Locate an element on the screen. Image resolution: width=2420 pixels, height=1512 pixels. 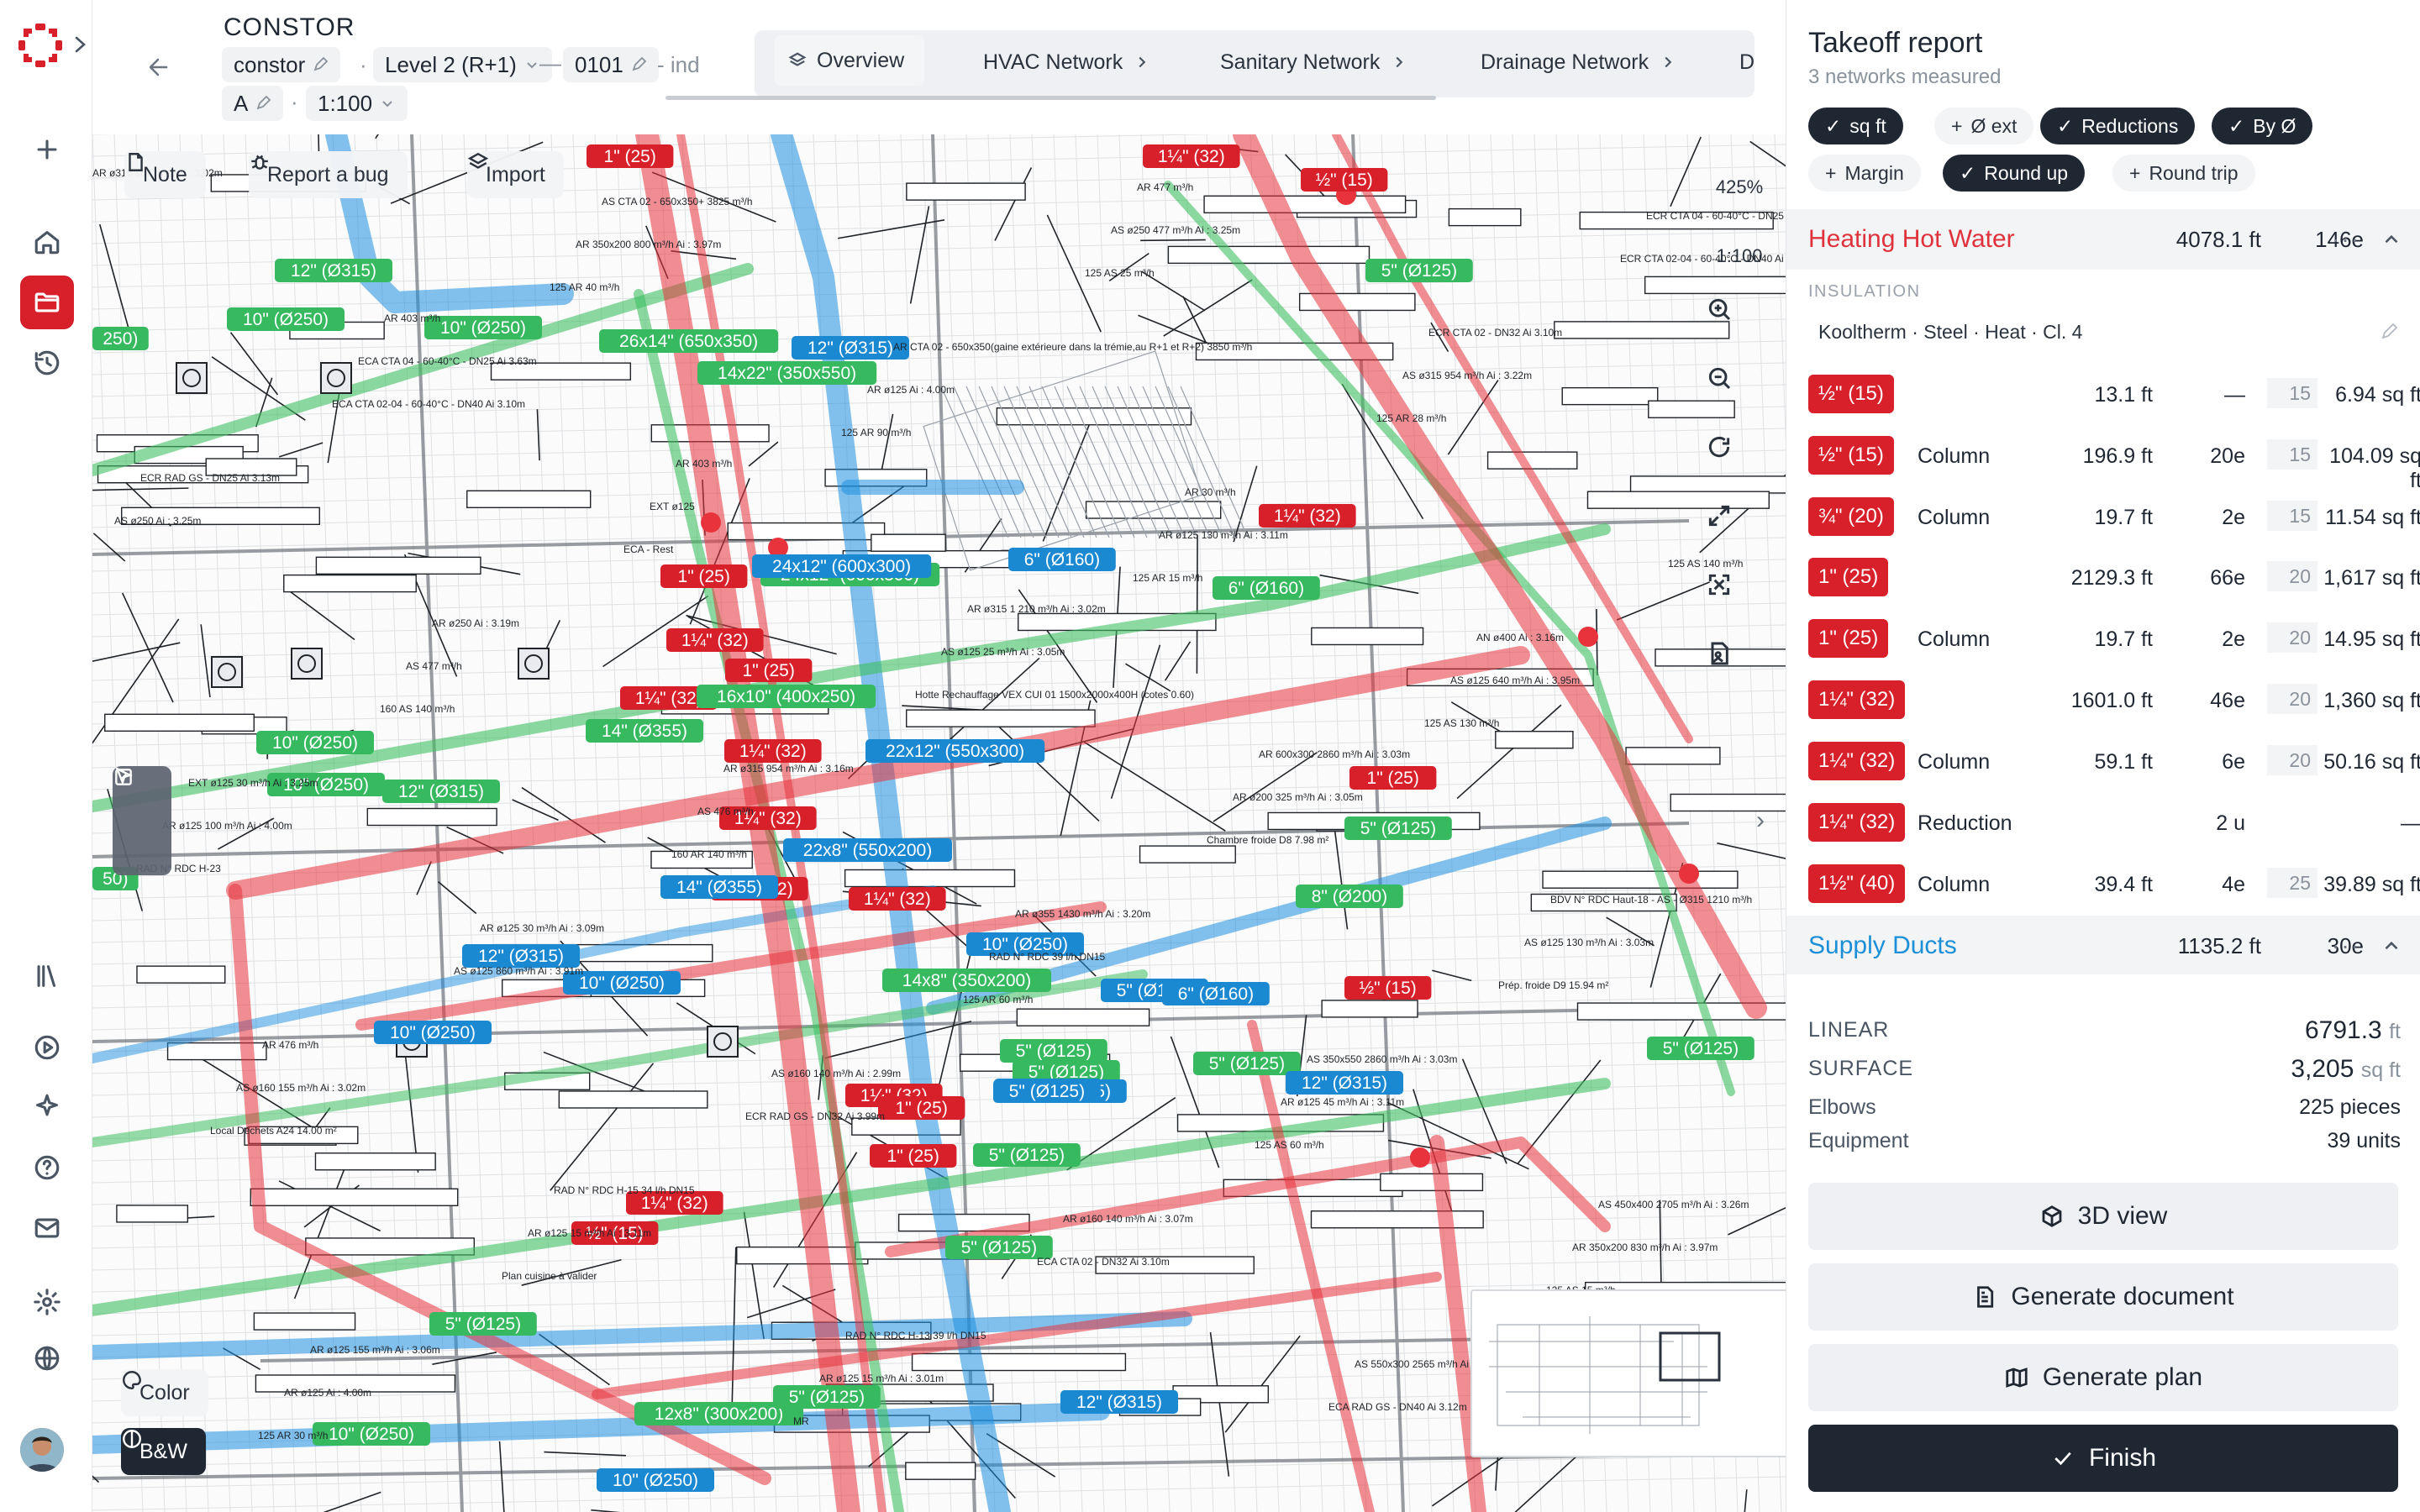
sparkle-icon is located at coordinates (47, 1106).